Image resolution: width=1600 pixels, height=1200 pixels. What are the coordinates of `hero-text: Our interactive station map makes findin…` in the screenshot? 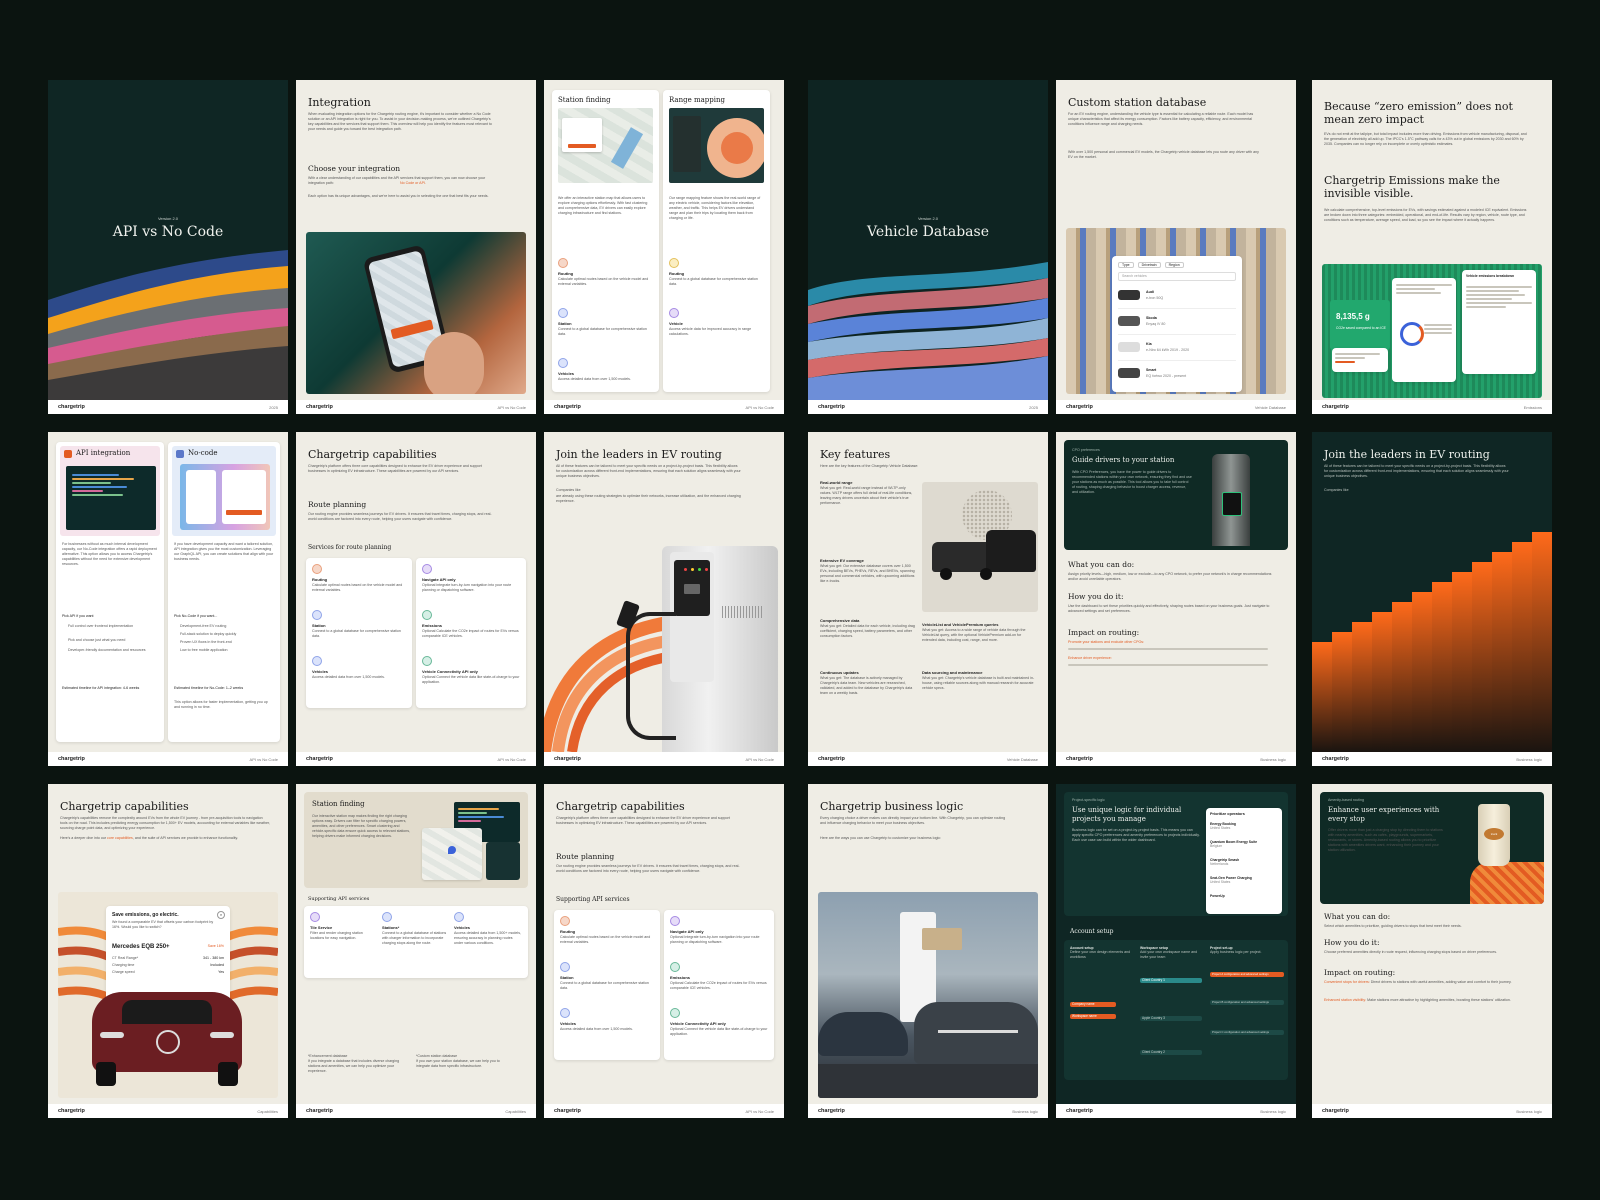 It's located at (361, 826).